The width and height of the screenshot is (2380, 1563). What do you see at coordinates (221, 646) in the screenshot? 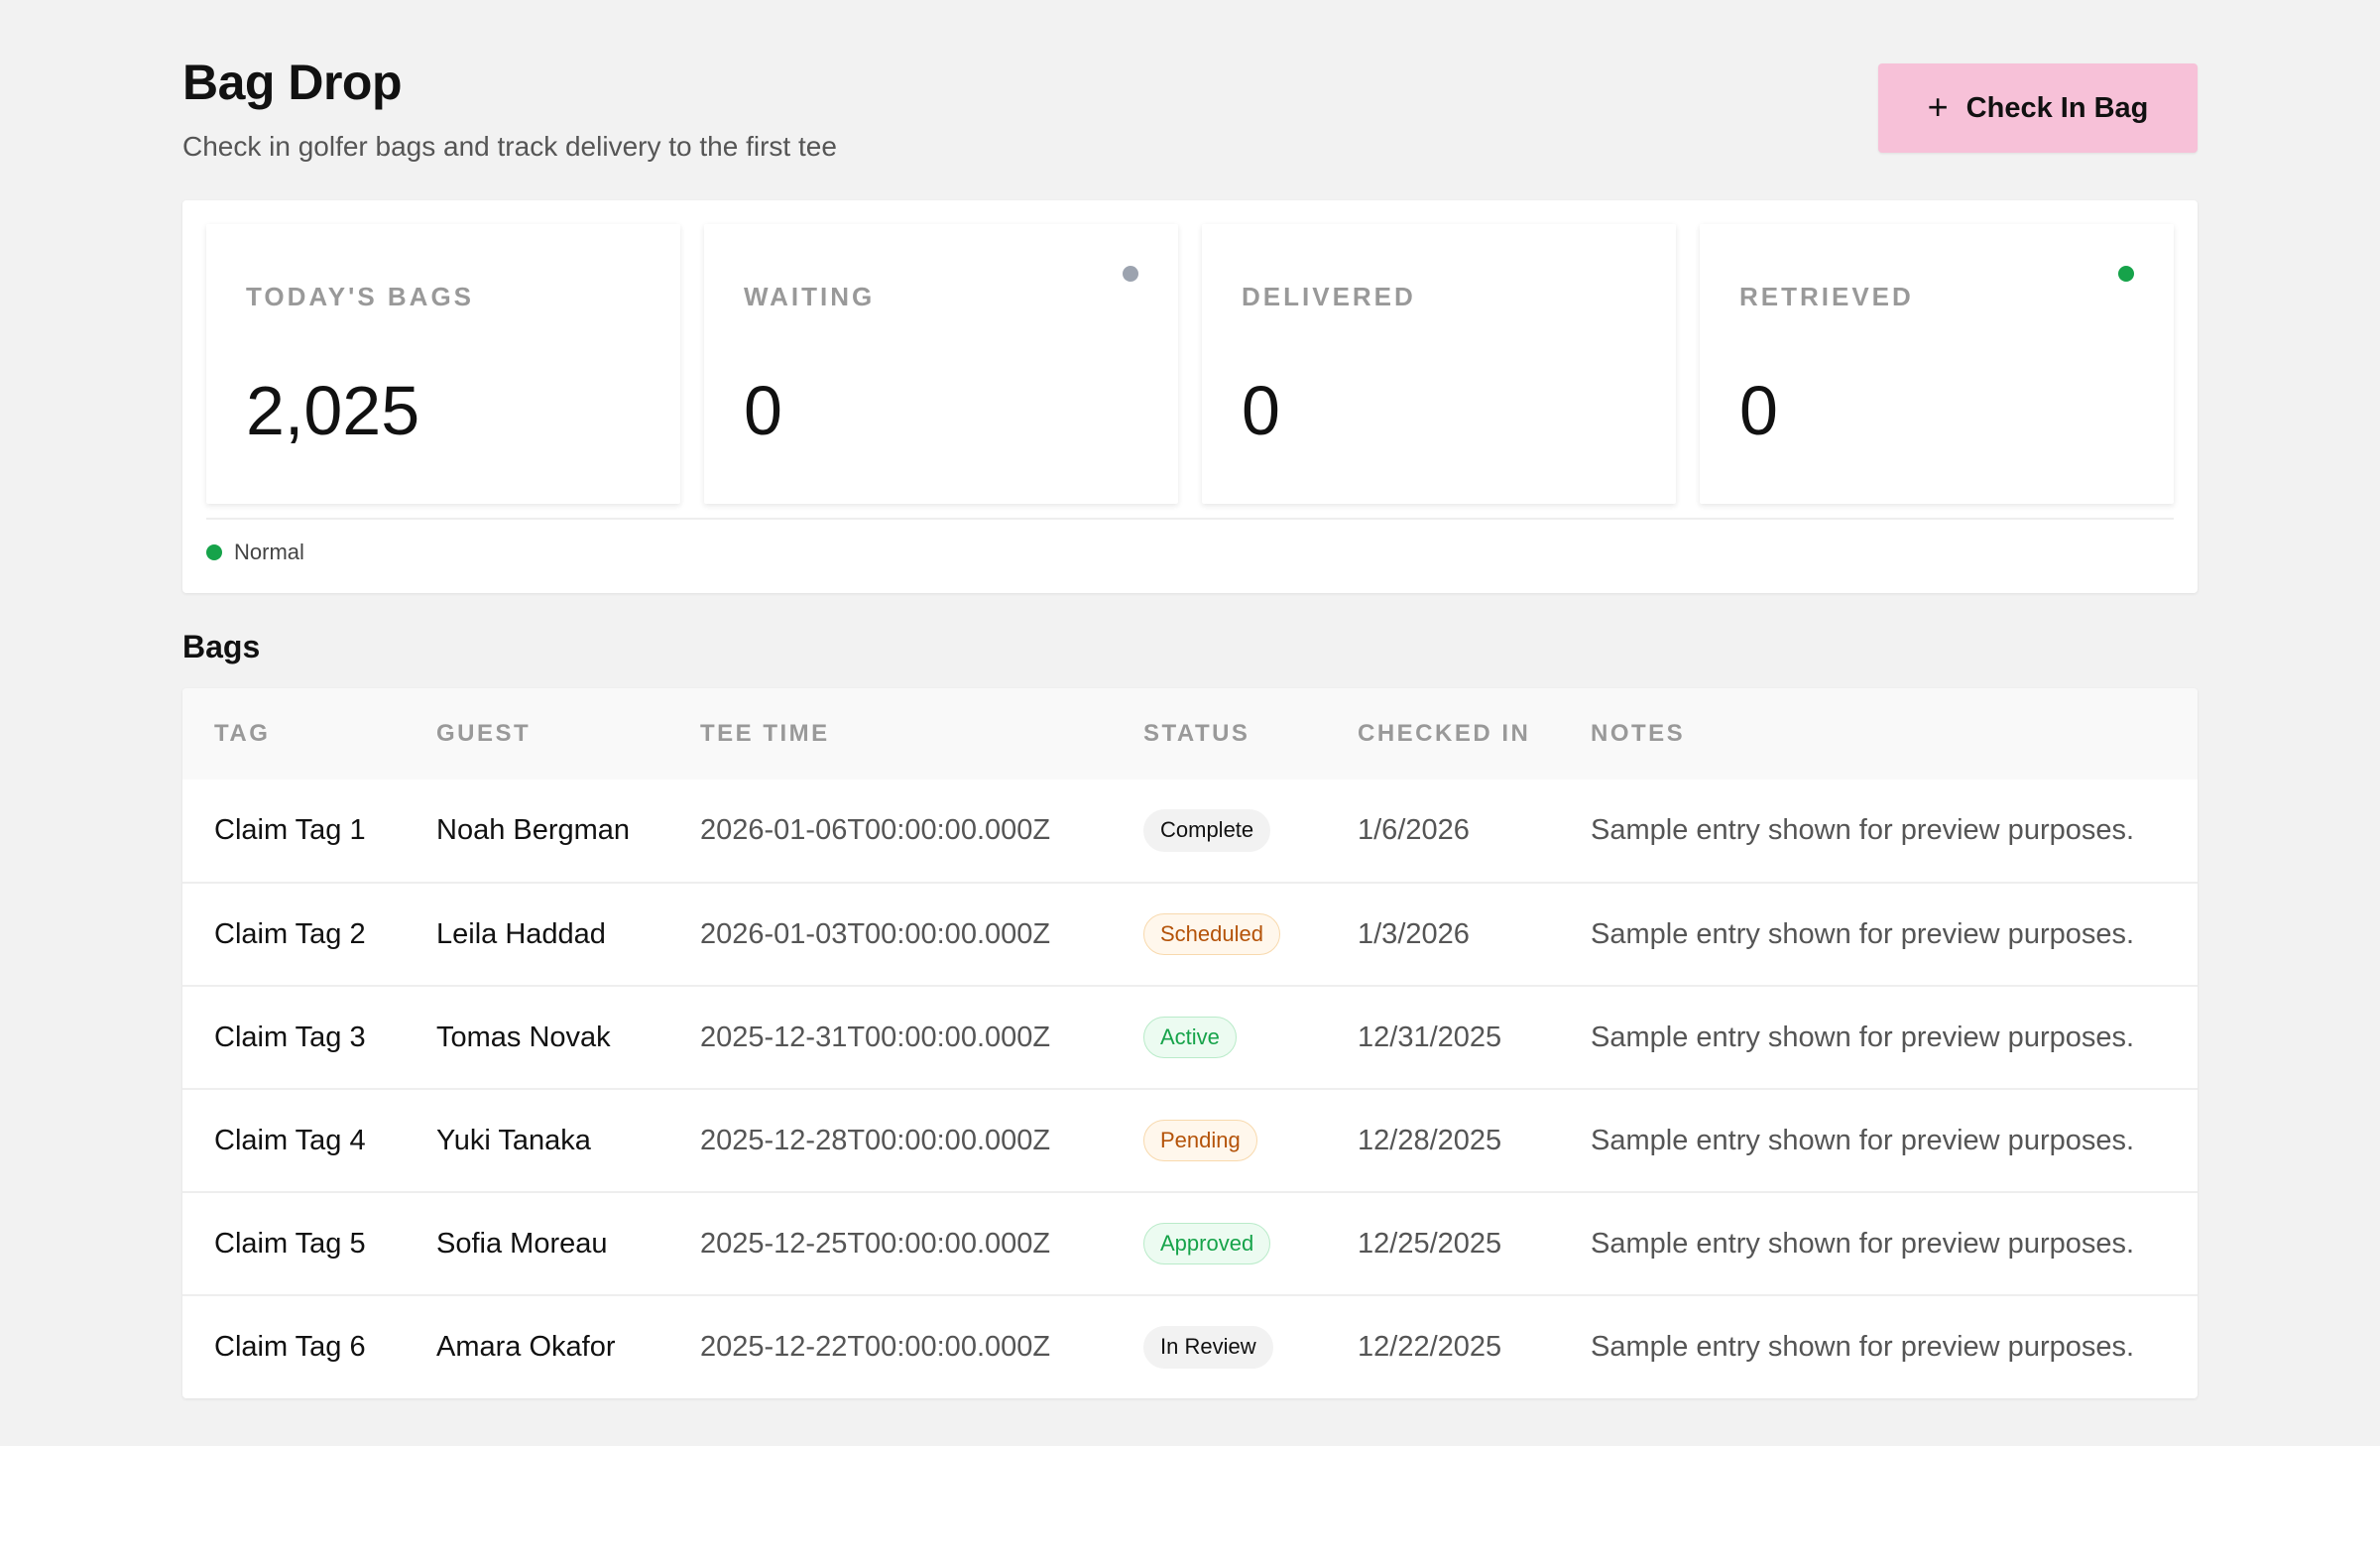
I see `bags-section-title: Bags` at bounding box center [221, 646].